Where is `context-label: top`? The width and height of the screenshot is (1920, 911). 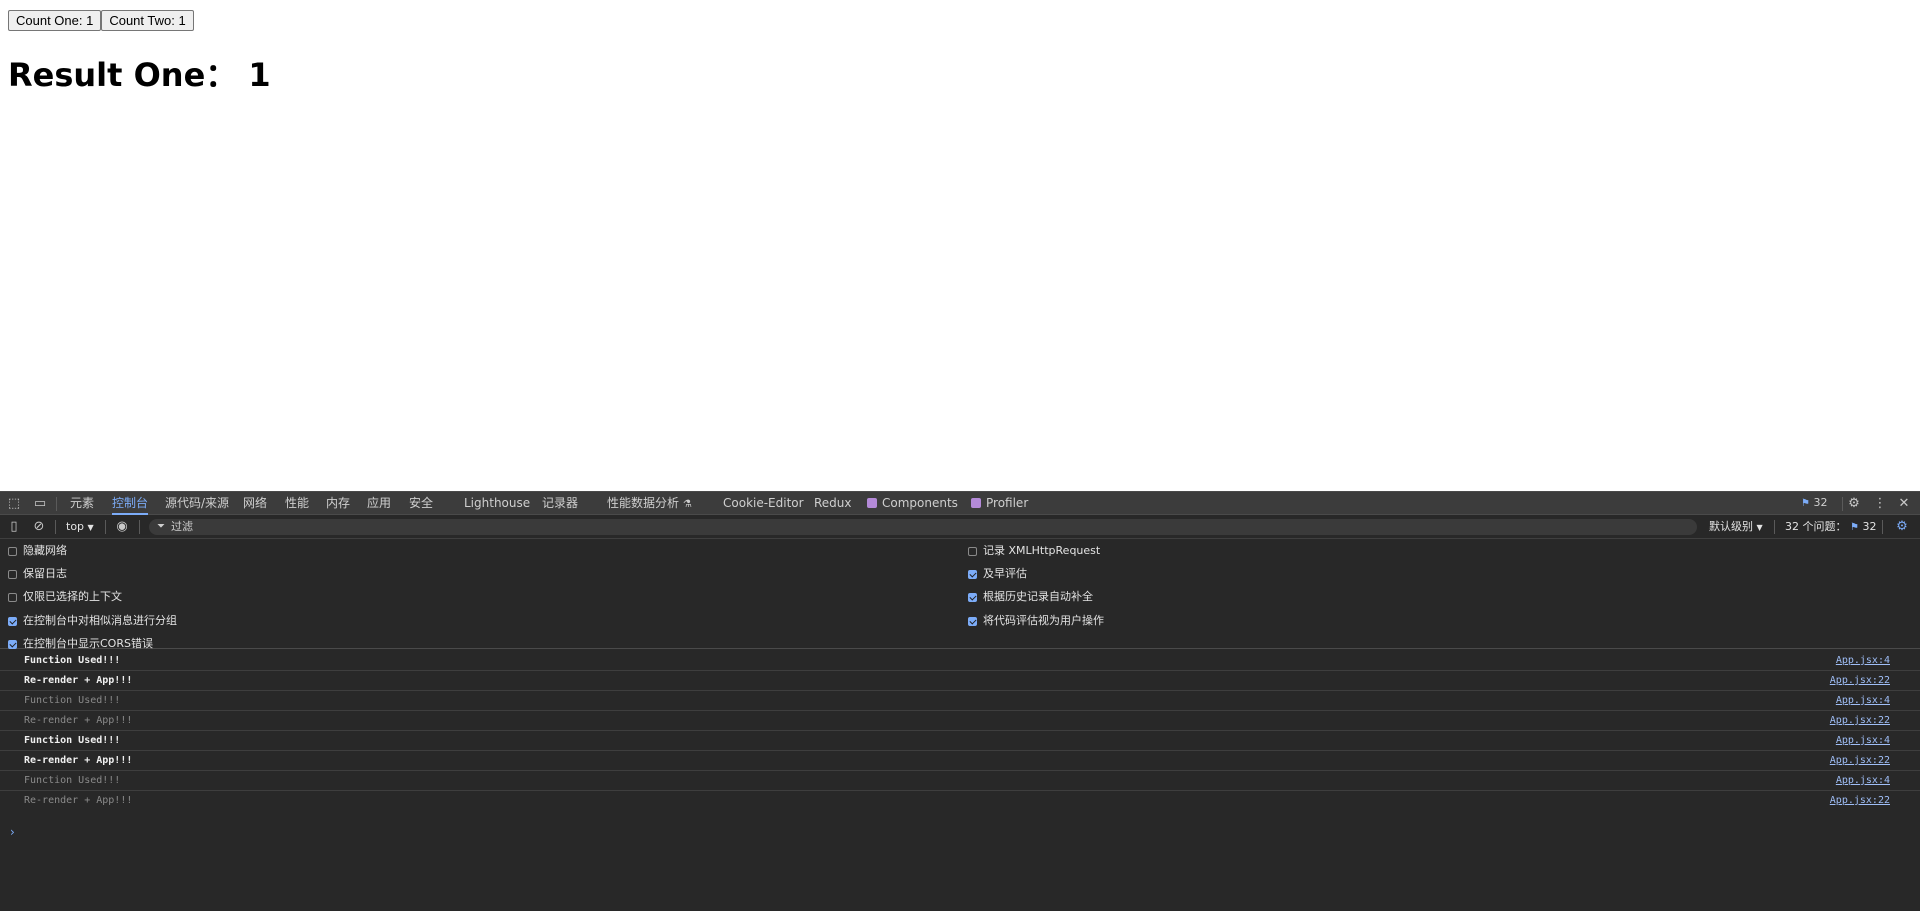
context-label: top is located at coordinates (75, 526).